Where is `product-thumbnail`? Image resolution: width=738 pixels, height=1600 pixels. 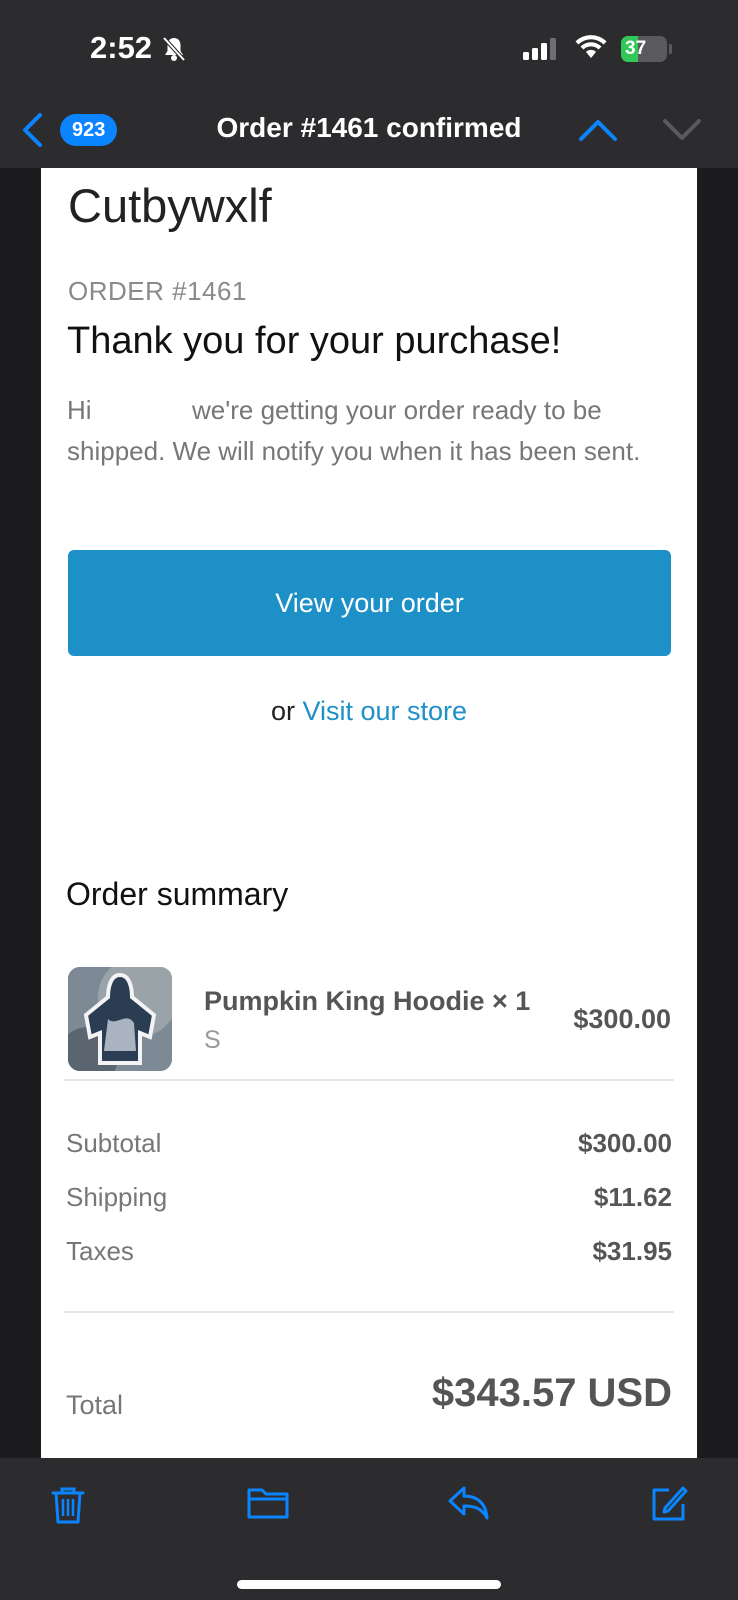
product-thumbnail is located at coordinates (120, 1019).